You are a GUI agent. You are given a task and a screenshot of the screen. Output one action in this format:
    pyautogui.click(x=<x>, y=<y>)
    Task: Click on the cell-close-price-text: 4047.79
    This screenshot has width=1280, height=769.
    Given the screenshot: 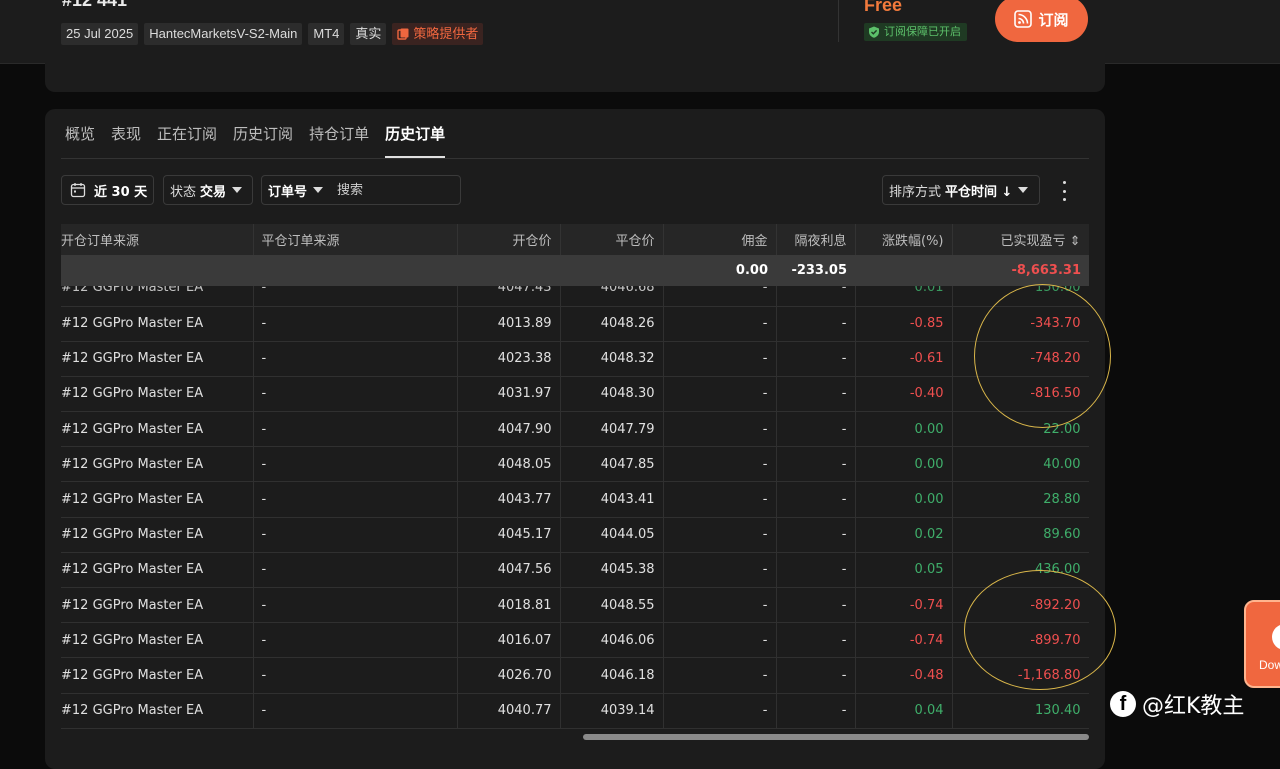 What is the action you would take?
    pyautogui.click(x=627, y=429)
    